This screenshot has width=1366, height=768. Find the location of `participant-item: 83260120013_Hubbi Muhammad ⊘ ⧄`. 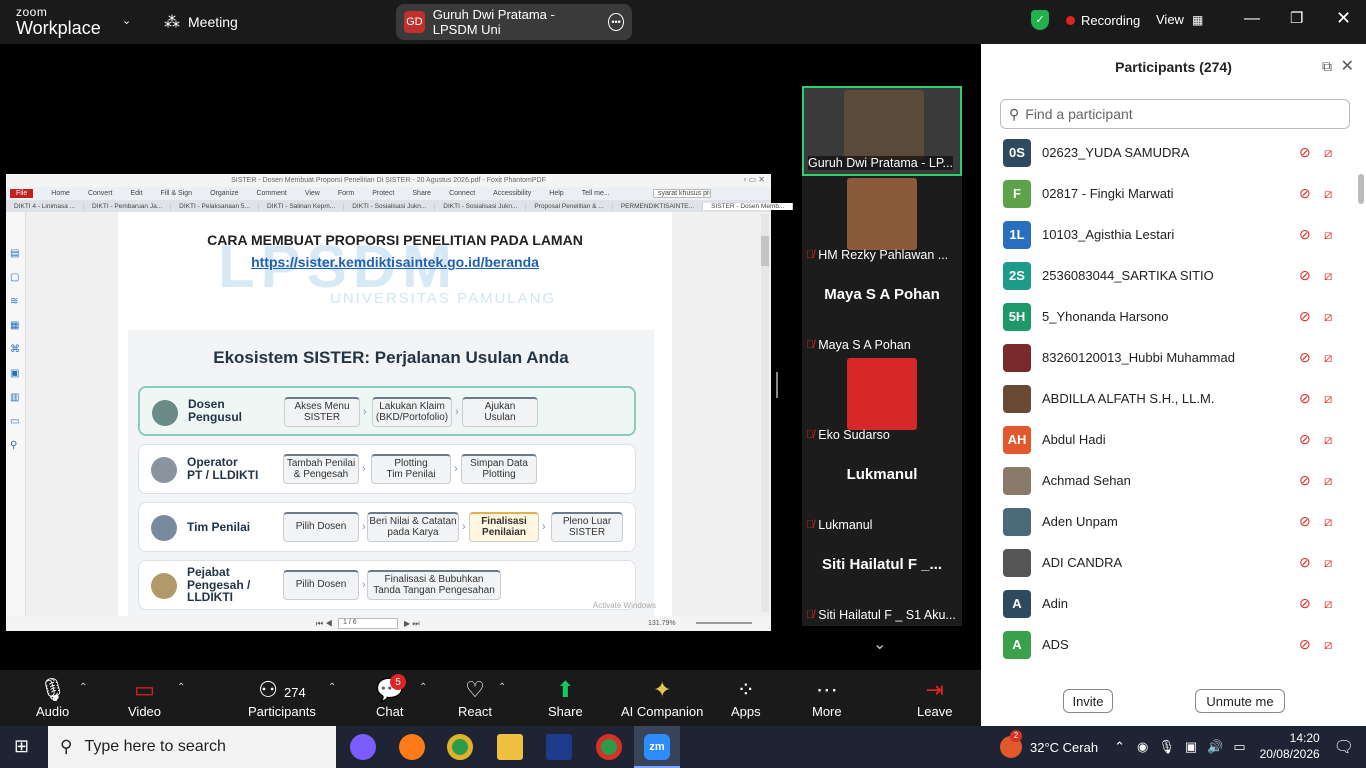

participant-item: 83260120013_Hubbi Muhammad ⊘ ⧄ is located at coordinates (1167, 357).